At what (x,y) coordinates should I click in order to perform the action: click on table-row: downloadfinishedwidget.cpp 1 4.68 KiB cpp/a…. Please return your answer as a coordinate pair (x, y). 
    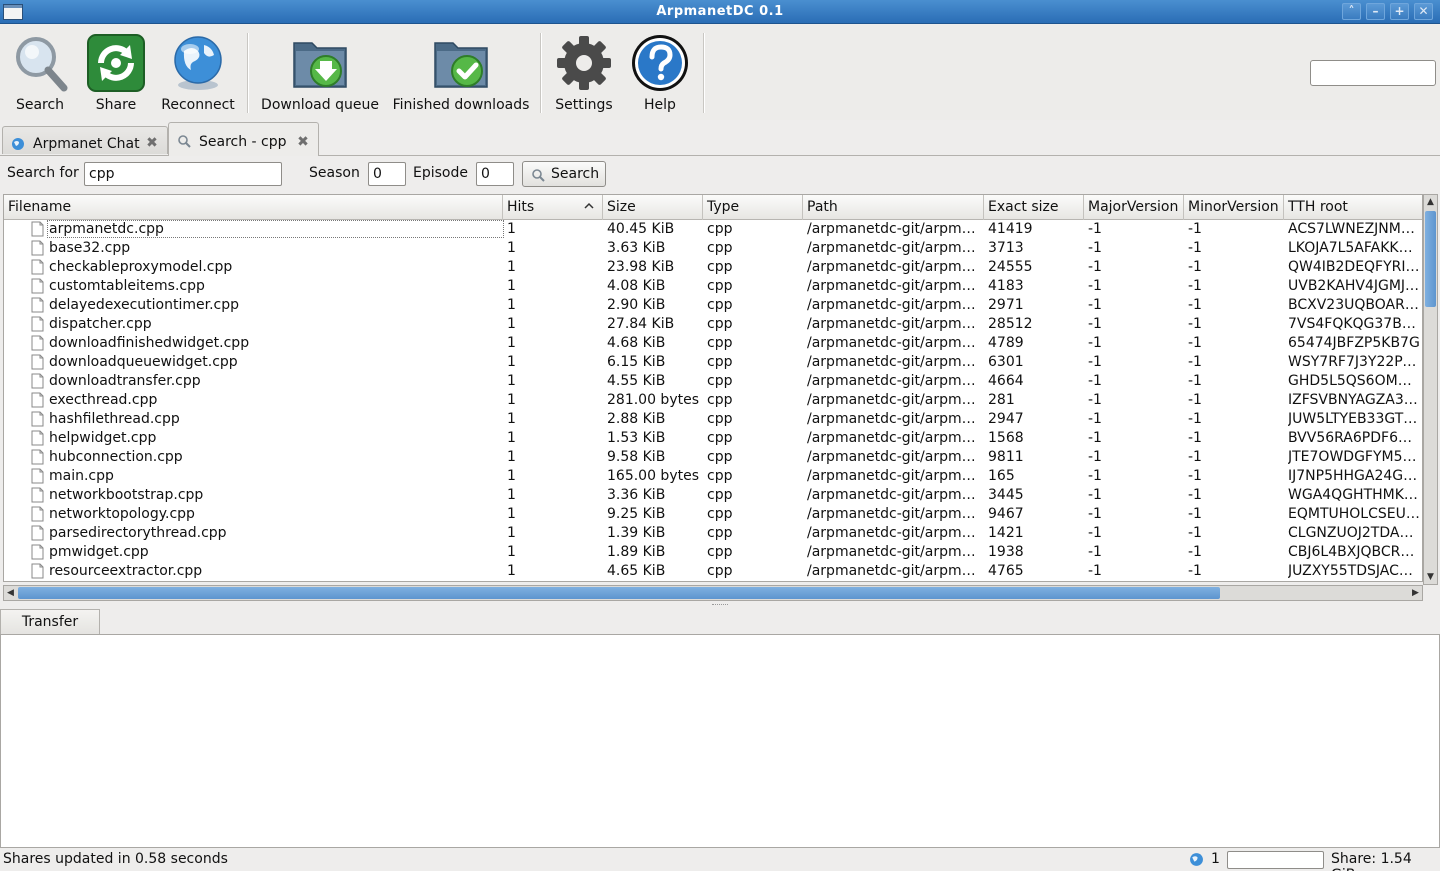
    Looking at the image, I should click on (713, 343).